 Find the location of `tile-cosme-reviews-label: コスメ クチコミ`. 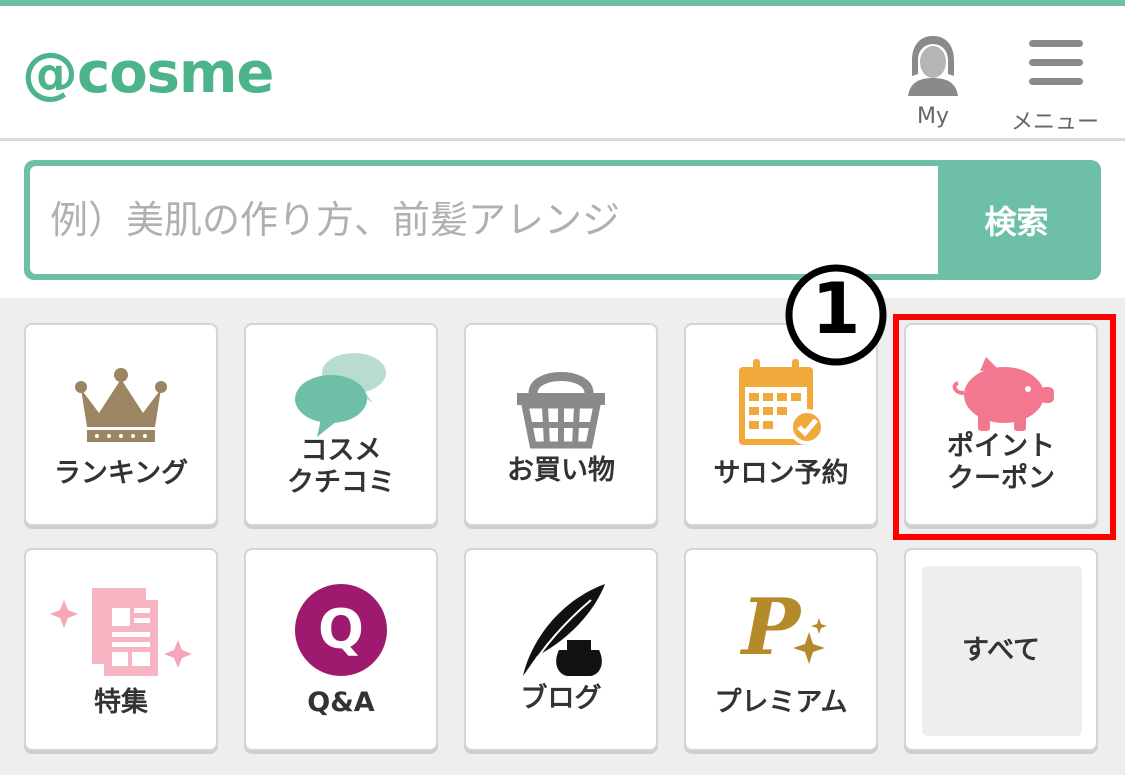

tile-cosme-reviews-label: コスメ クチコミ is located at coordinates (341, 467).